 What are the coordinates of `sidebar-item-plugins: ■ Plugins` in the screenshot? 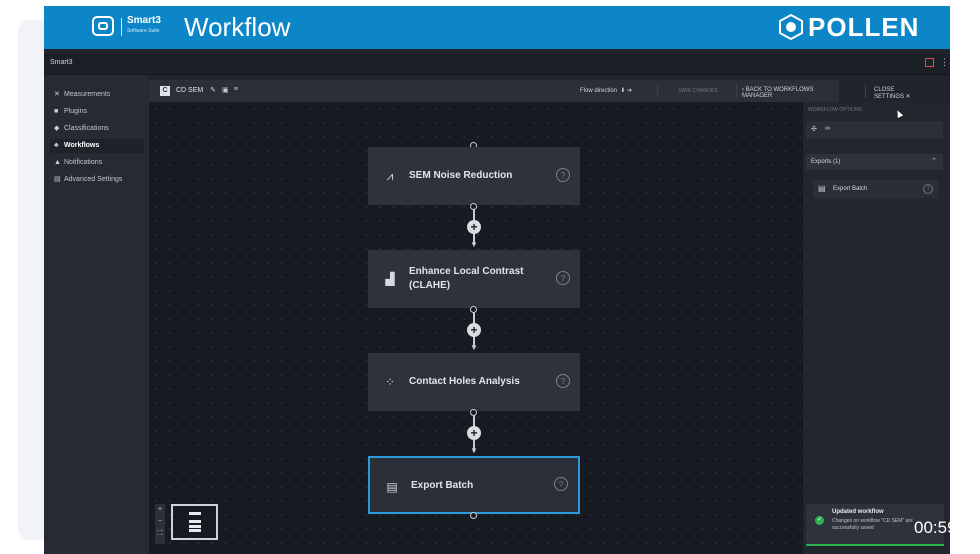 It's located at (97, 112).